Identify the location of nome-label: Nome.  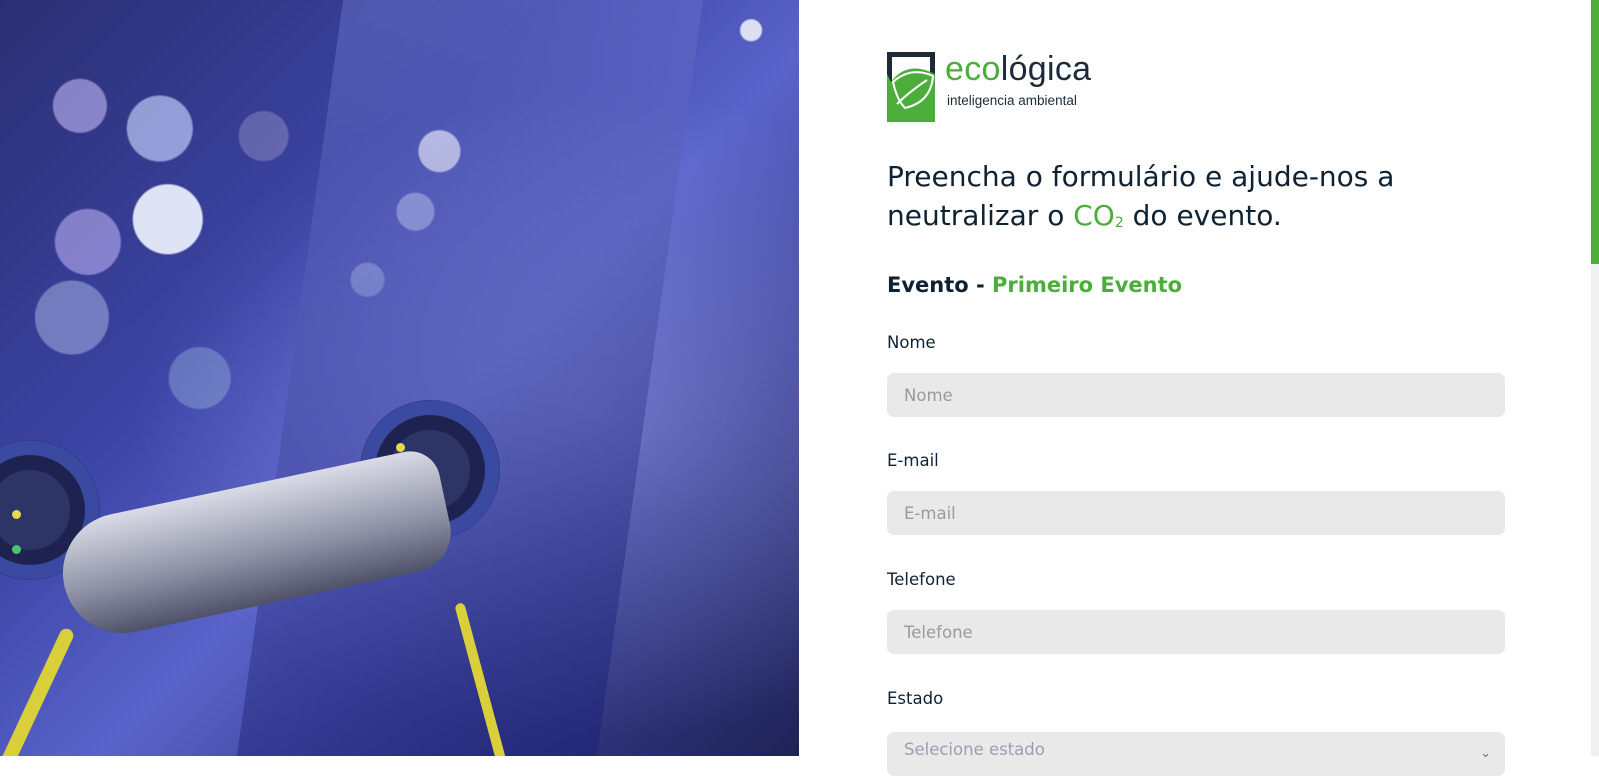
(911, 342).